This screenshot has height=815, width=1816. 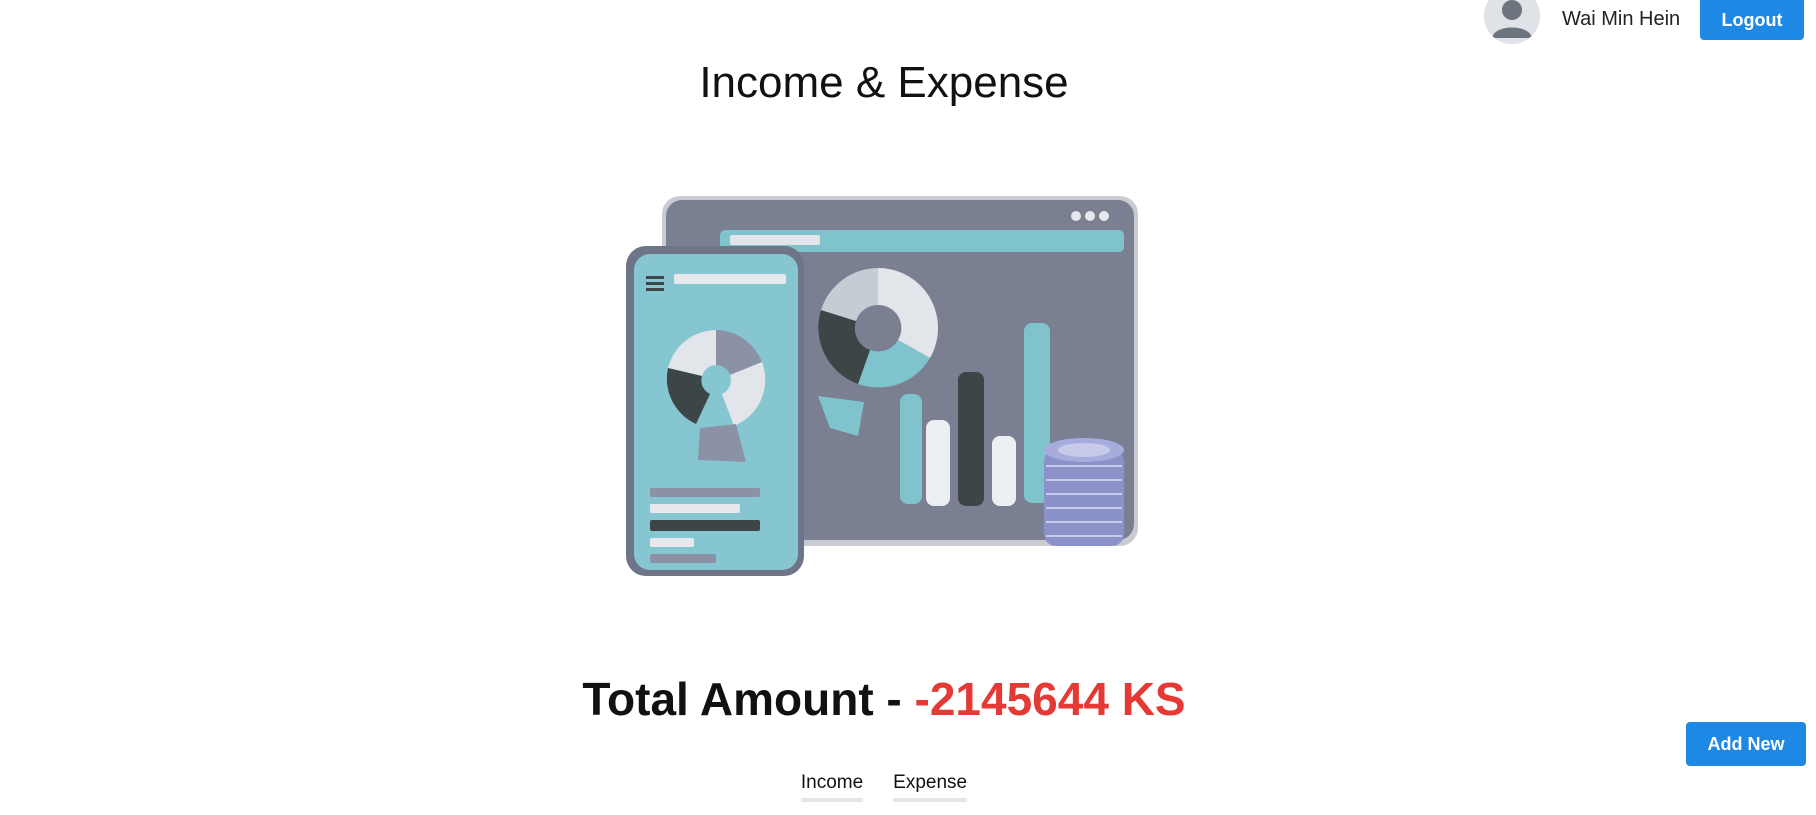 What do you see at coordinates (832, 787) in the screenshot?
I see `tab-income: Income` at bounding box center [832, 787].